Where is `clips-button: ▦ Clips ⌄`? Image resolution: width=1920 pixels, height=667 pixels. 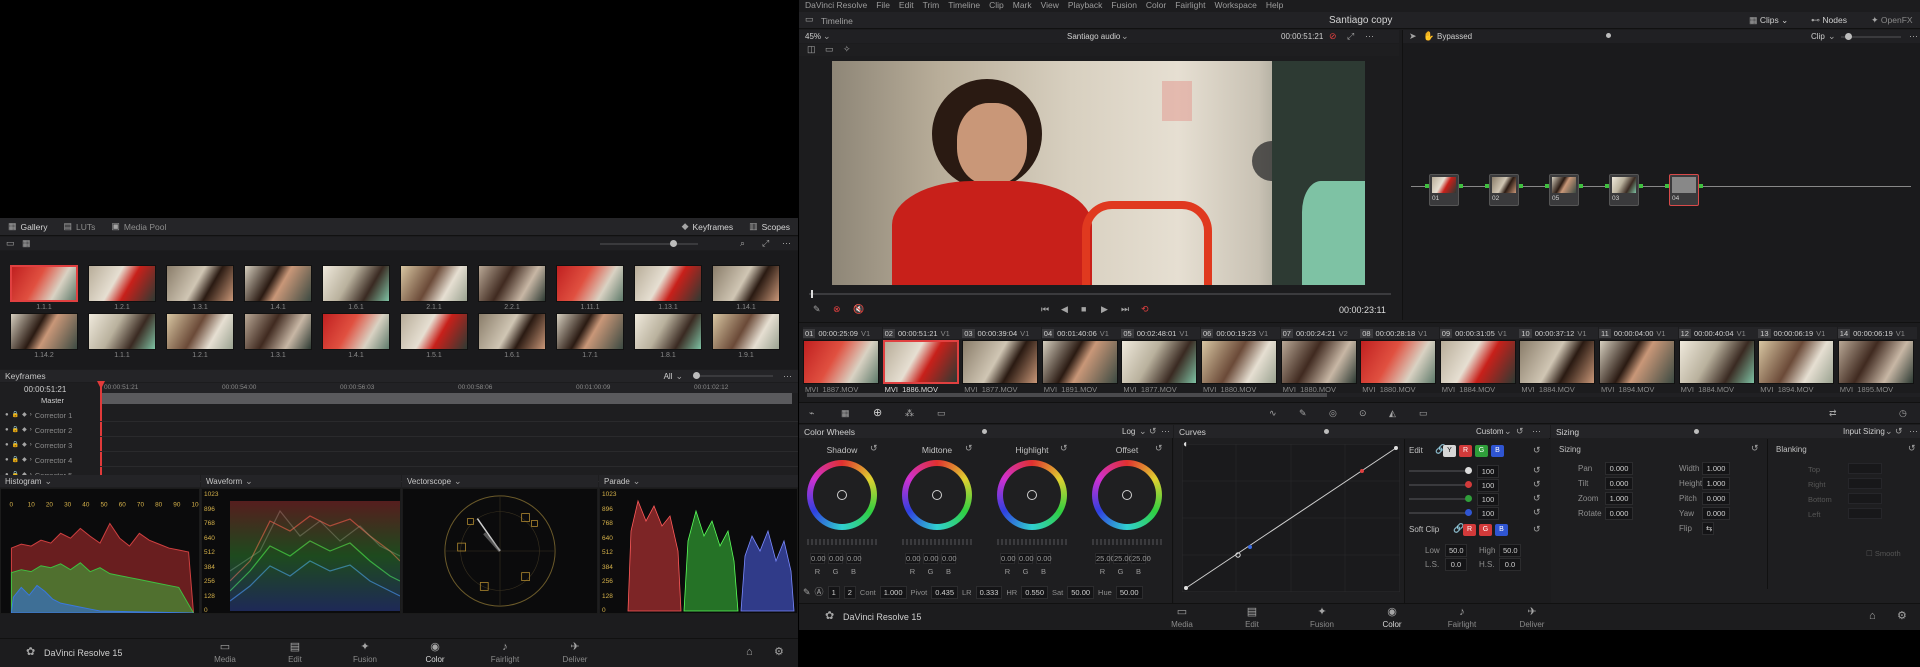 clips-button: ▦ Clips ⌄ is located at coordinates (1768, 20).